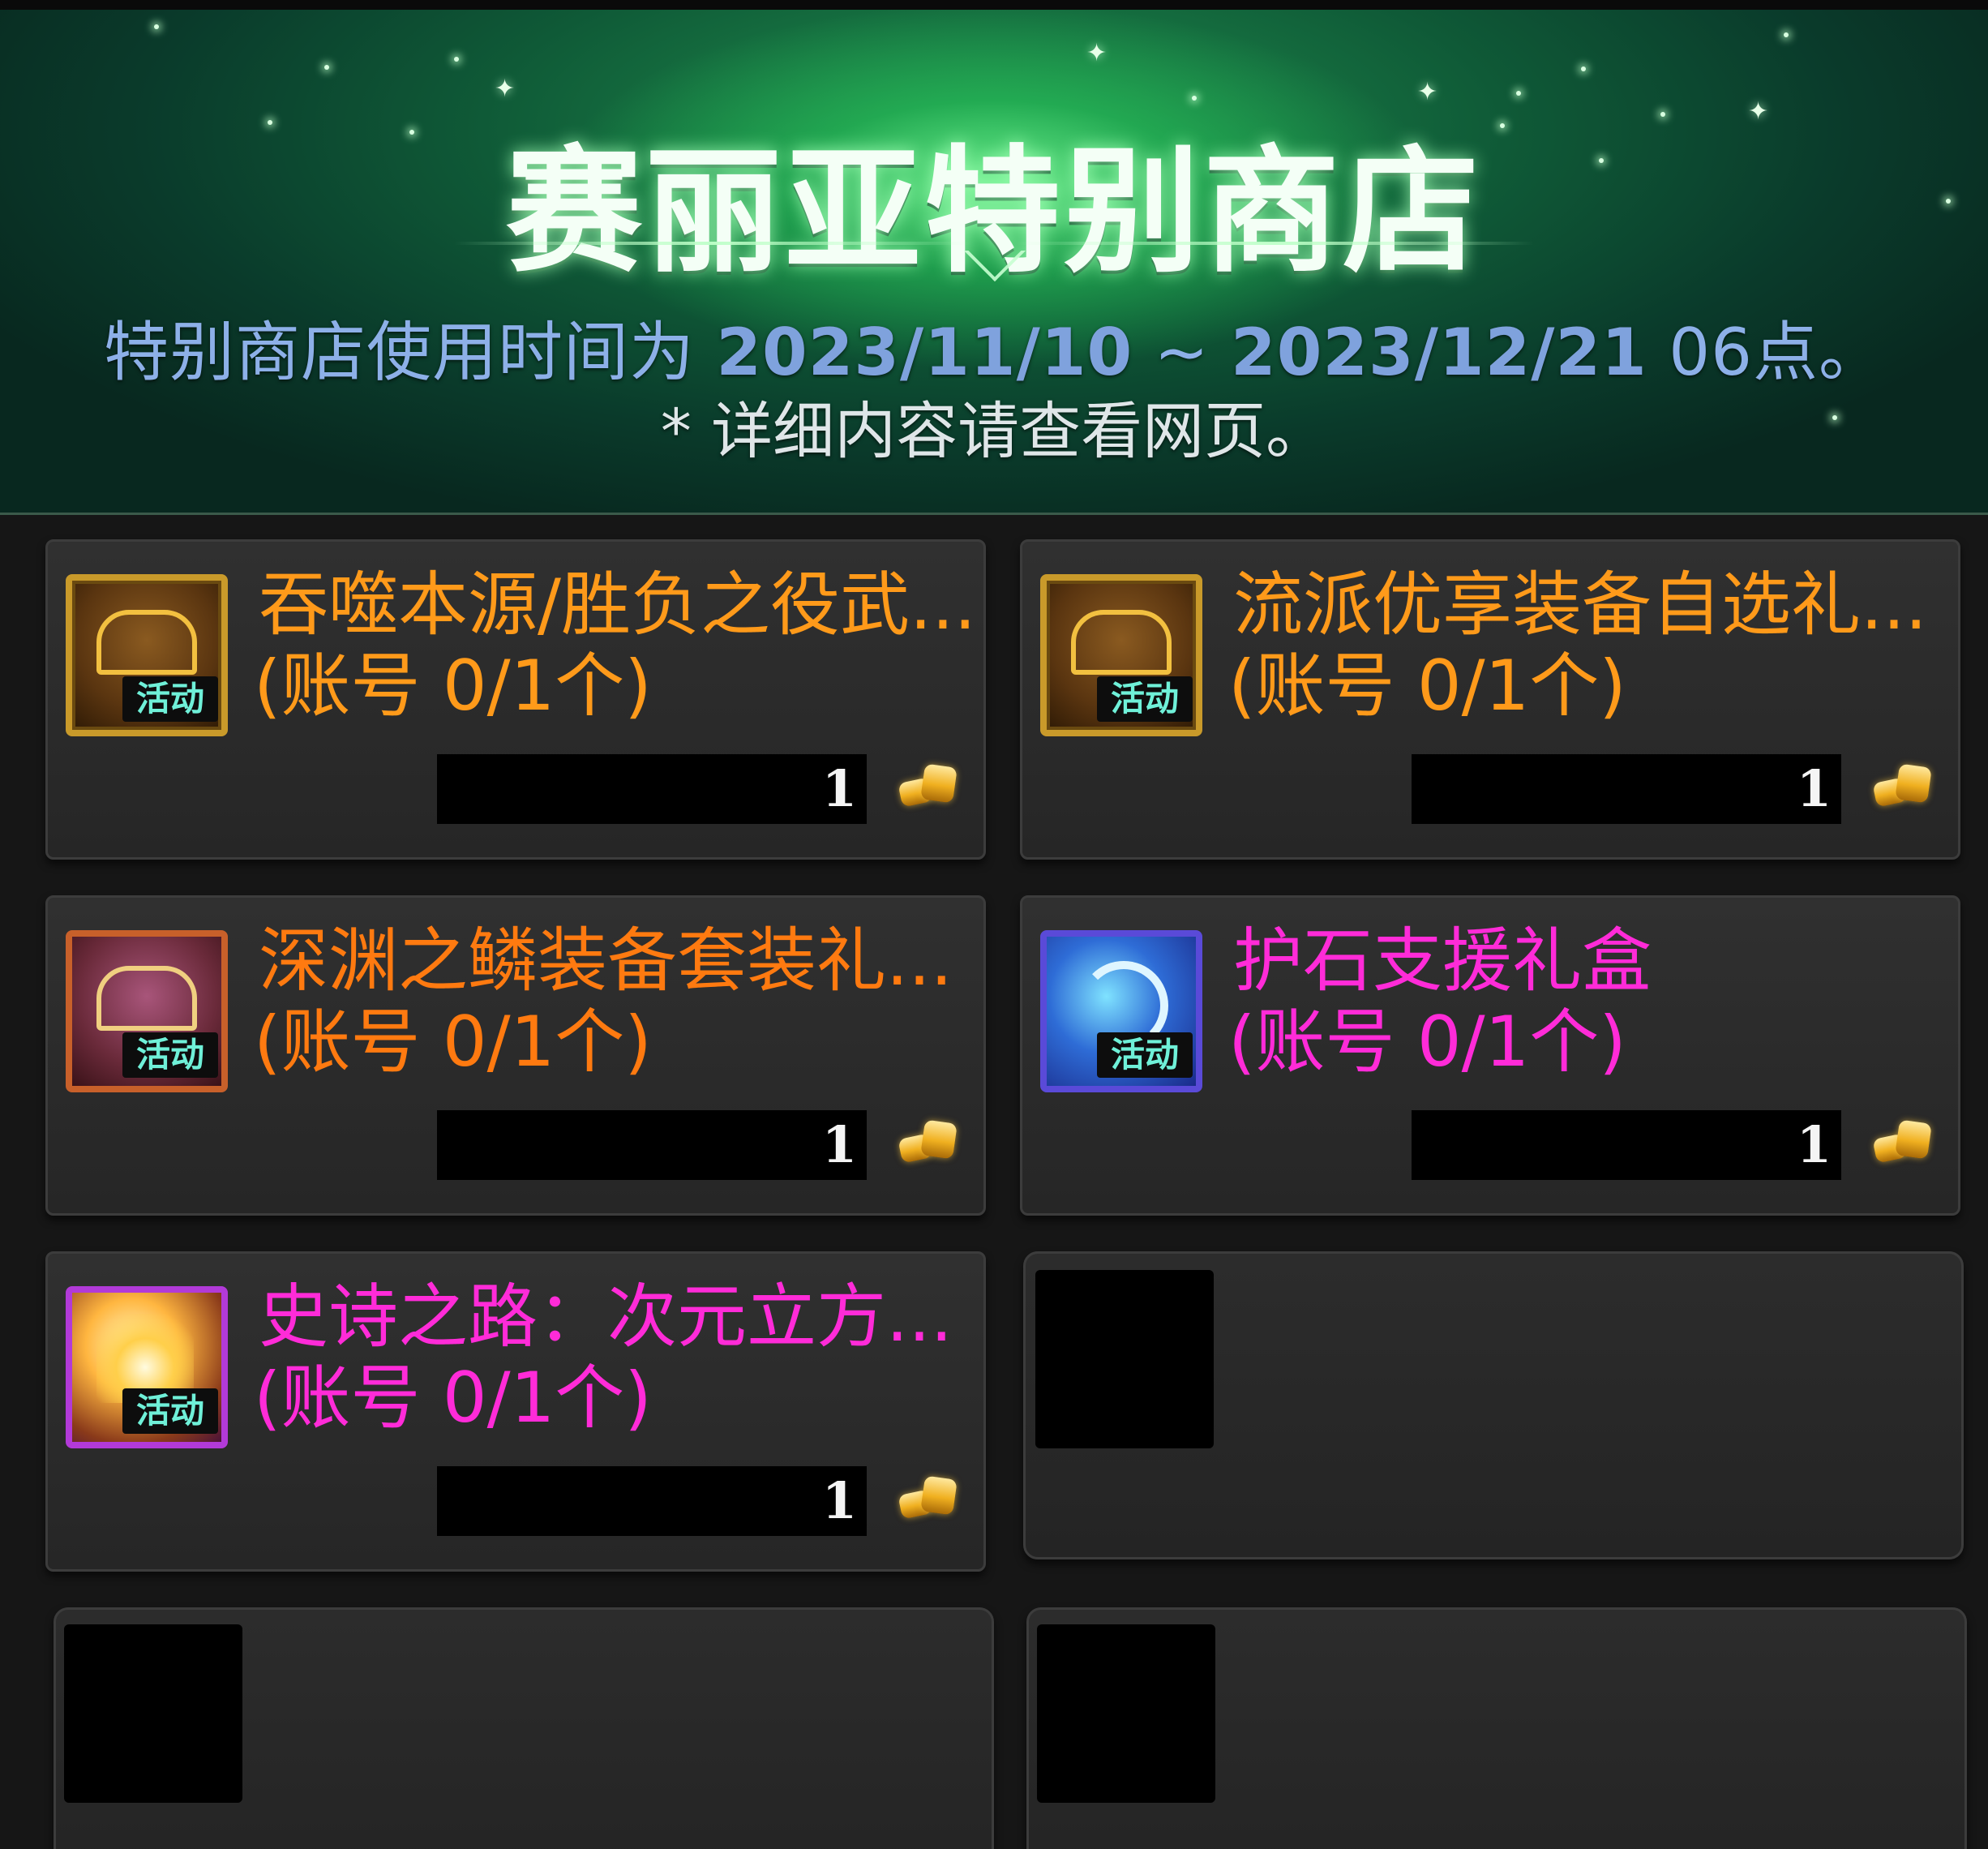 This screenshot has height=1849, width=1988. I want to click on abyss-equipment-box-icon: 活动, so click(147, 1011).